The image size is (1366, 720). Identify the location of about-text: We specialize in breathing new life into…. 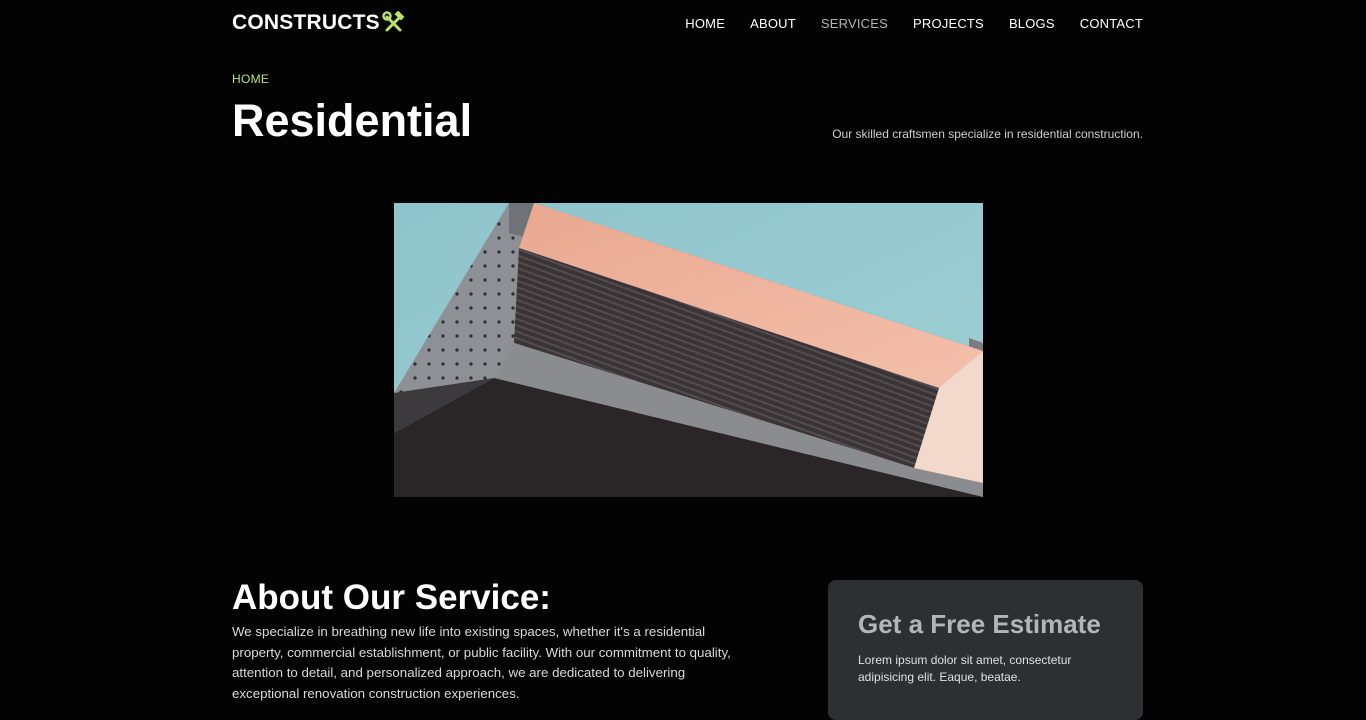
(481, 662).